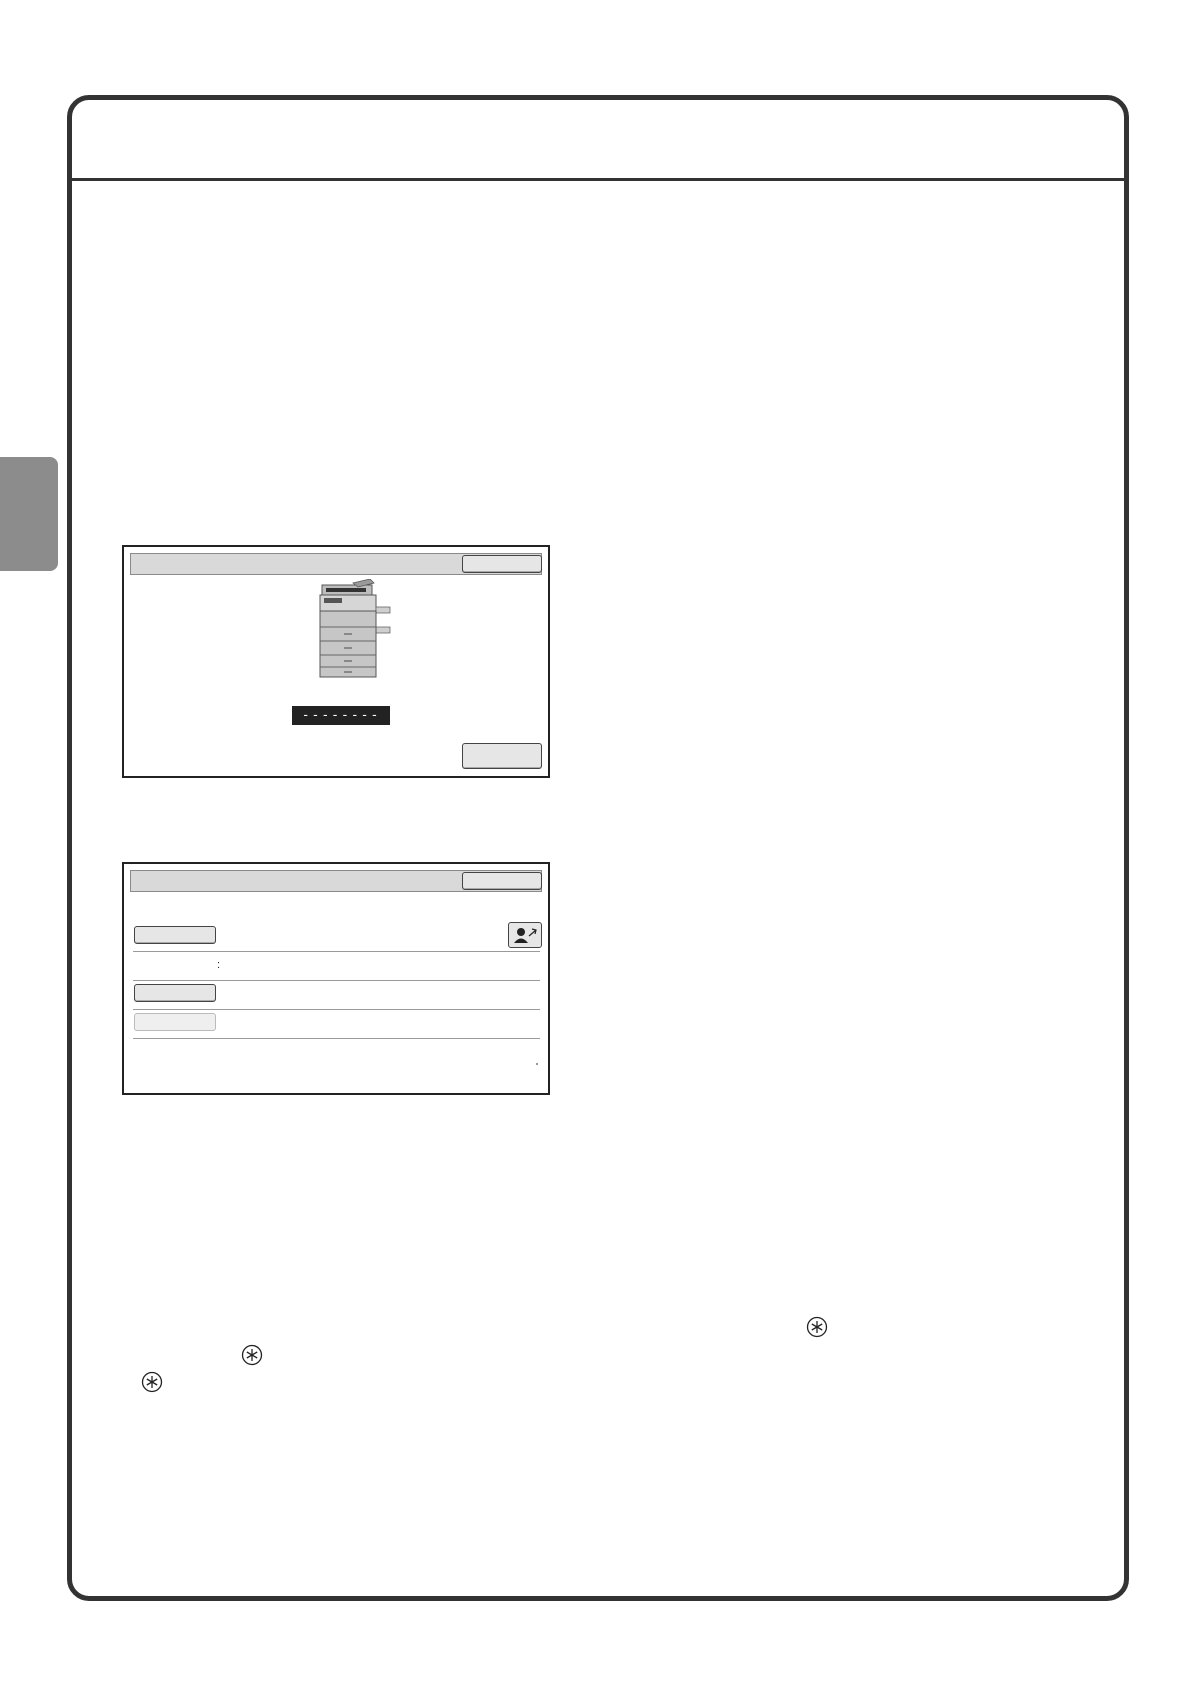  I want to click on screen-panel-settings: :, so click(336, 978).